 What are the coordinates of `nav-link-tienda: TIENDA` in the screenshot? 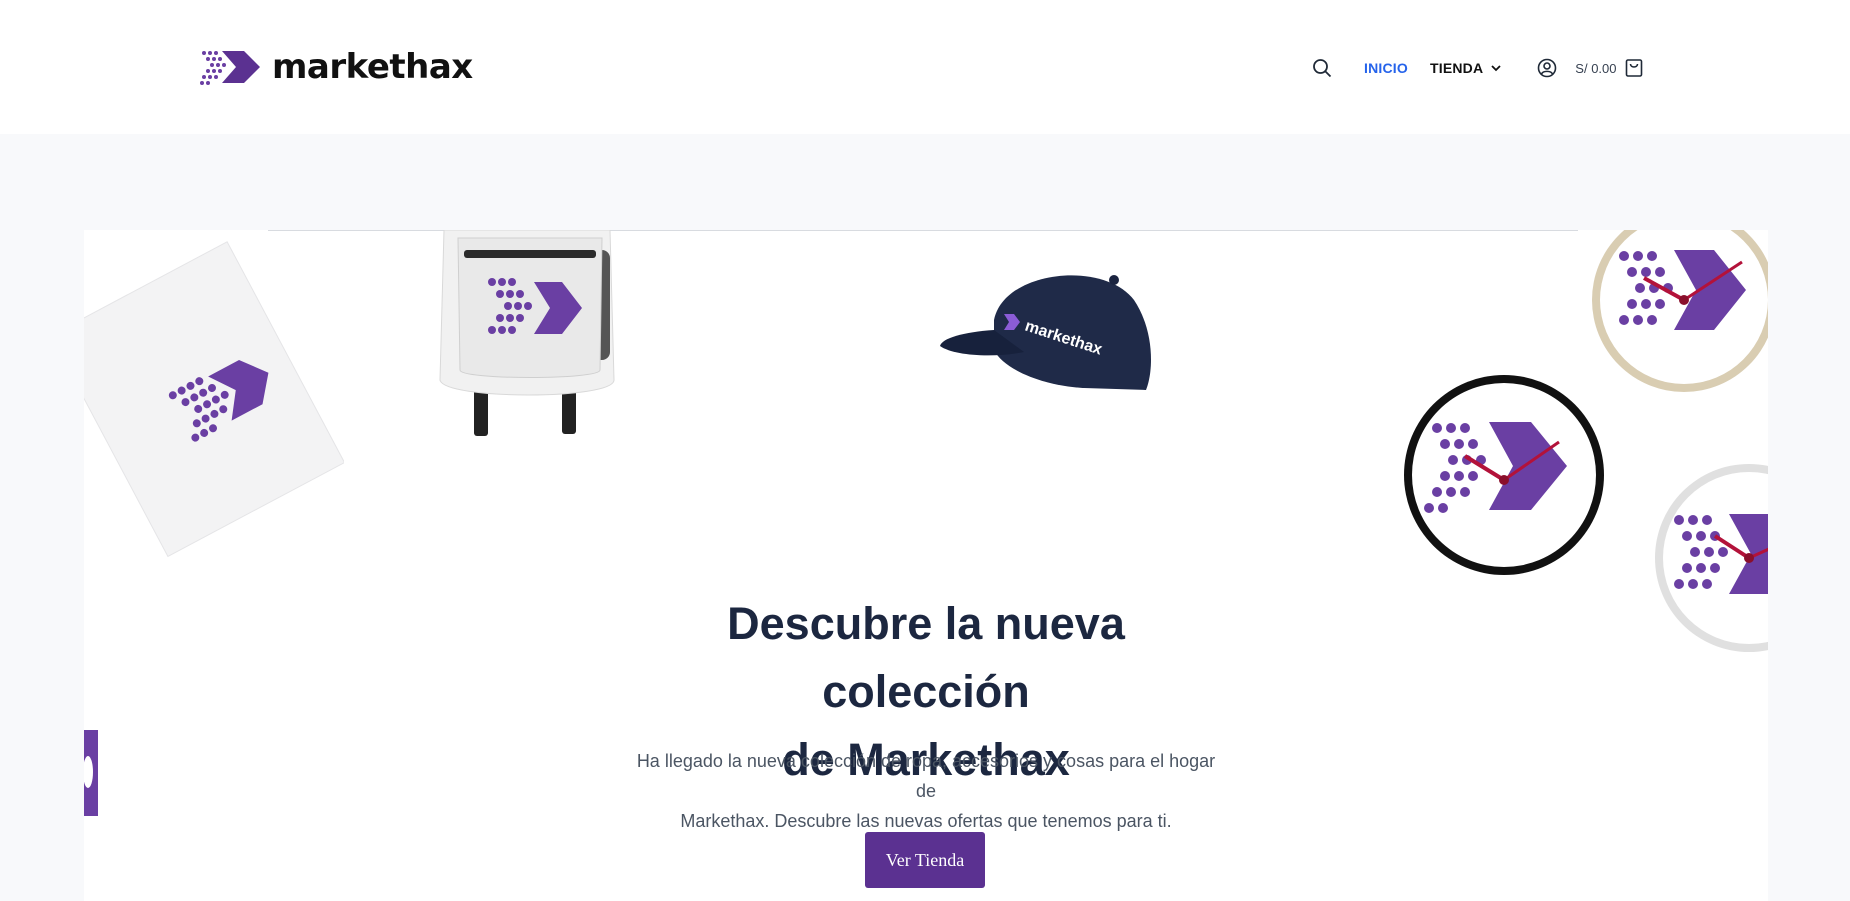 It's located at (1465, 68).